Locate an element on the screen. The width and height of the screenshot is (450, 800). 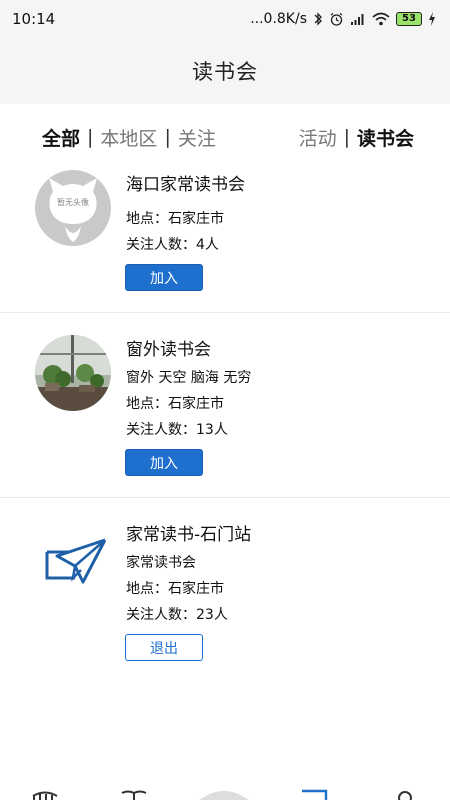
filter-all: 全部 is located at coordinates (61, 137).